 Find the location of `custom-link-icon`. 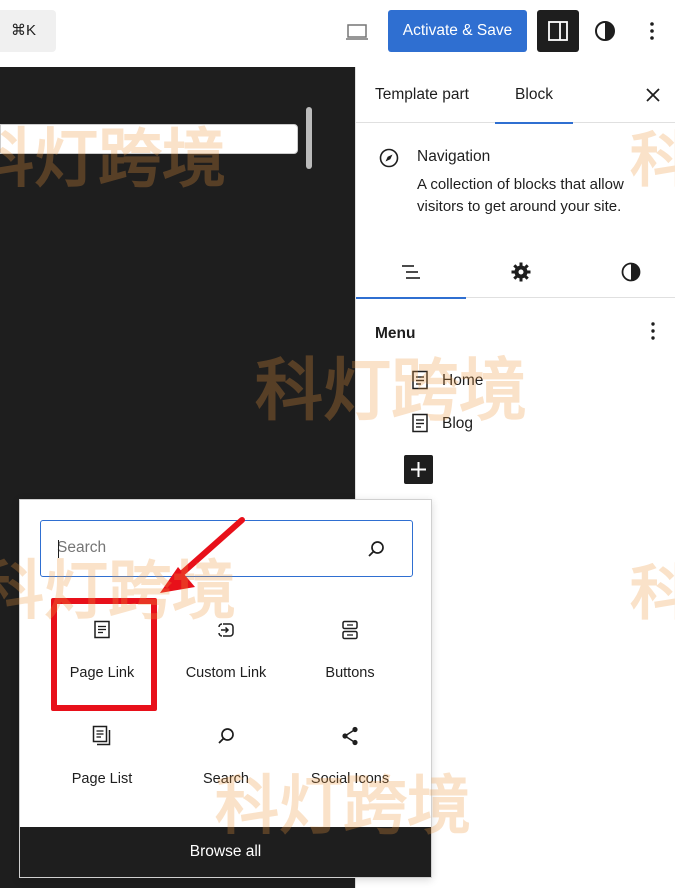

custom-link-icon is located at coordinates (226, 630).